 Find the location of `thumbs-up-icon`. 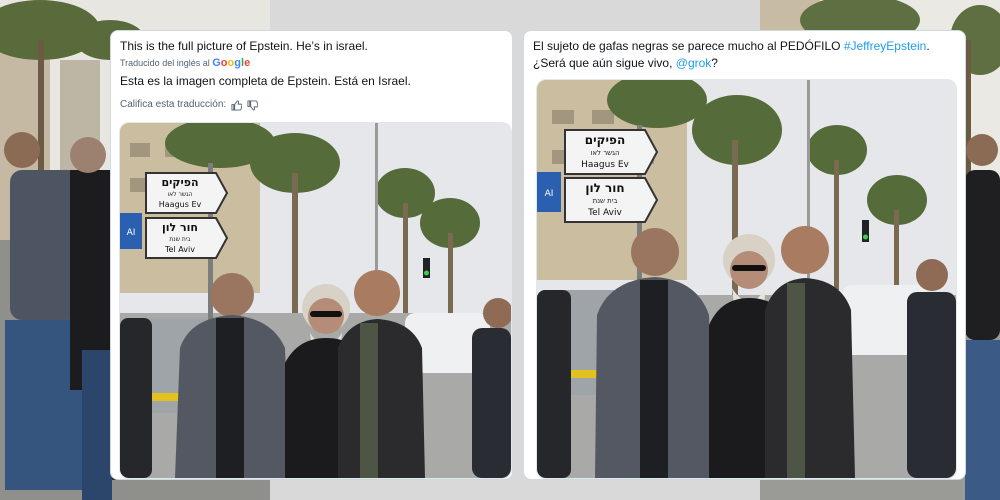

thumbs-up-icon is located at coordinates (237, 105).